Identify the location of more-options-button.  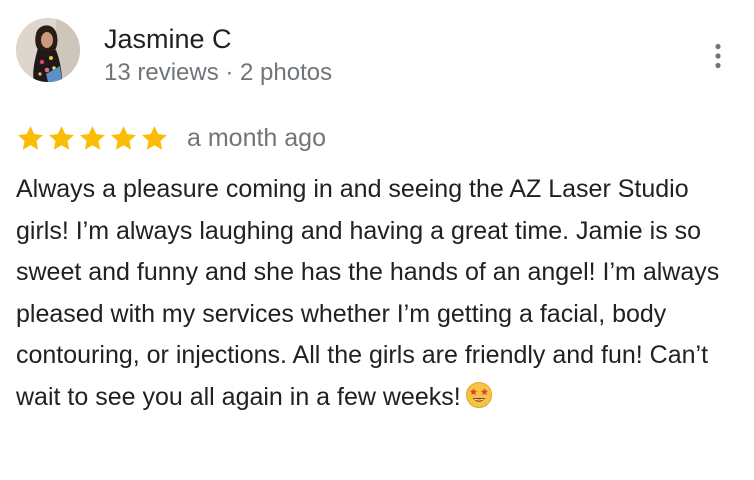
(718, 56).